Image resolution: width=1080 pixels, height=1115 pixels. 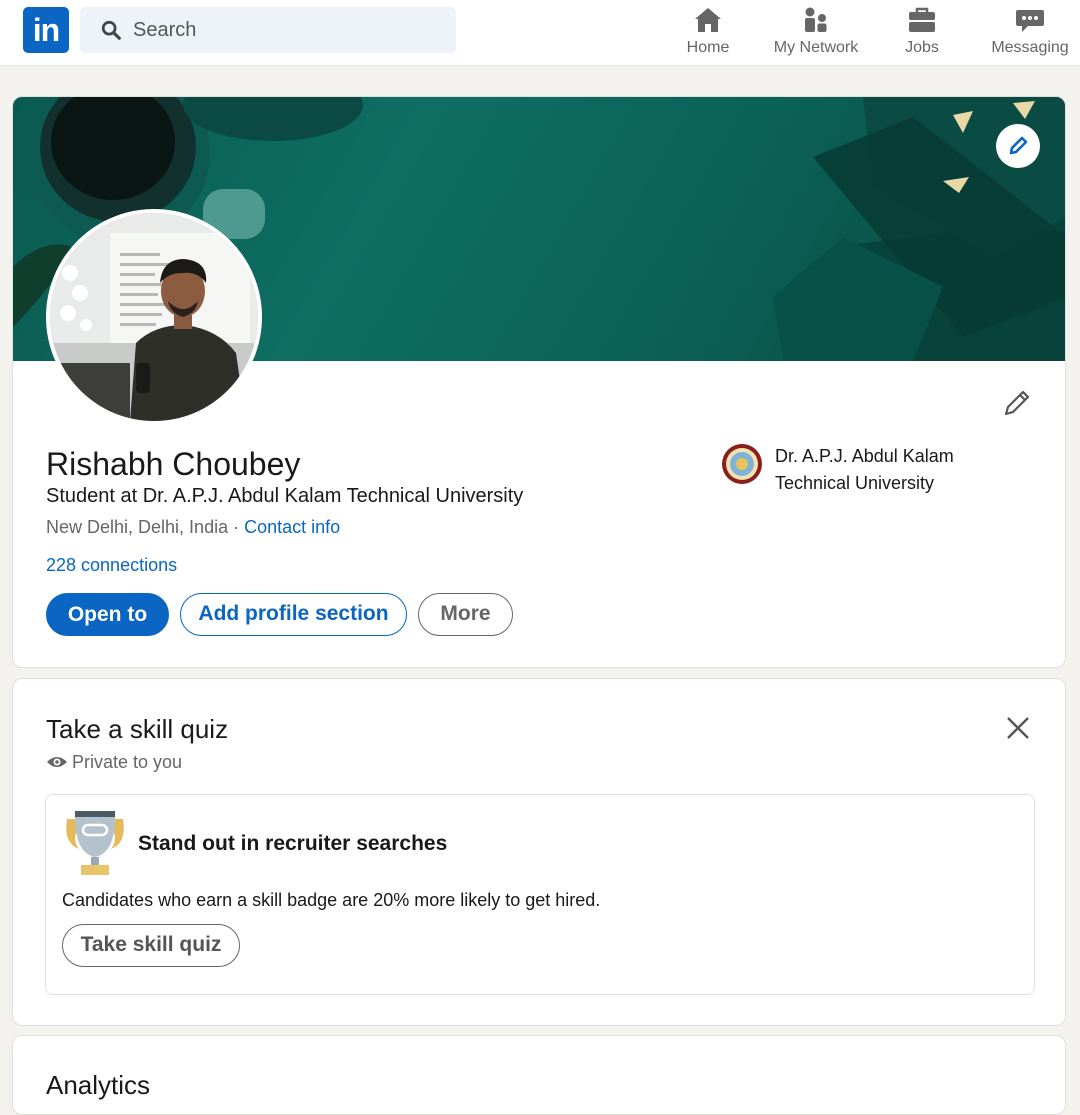 What do you see at coordinates (1030, 47) in the screenshot?
I see `nav-messaging-label: Messaging` at bounding box center [1030, 47].